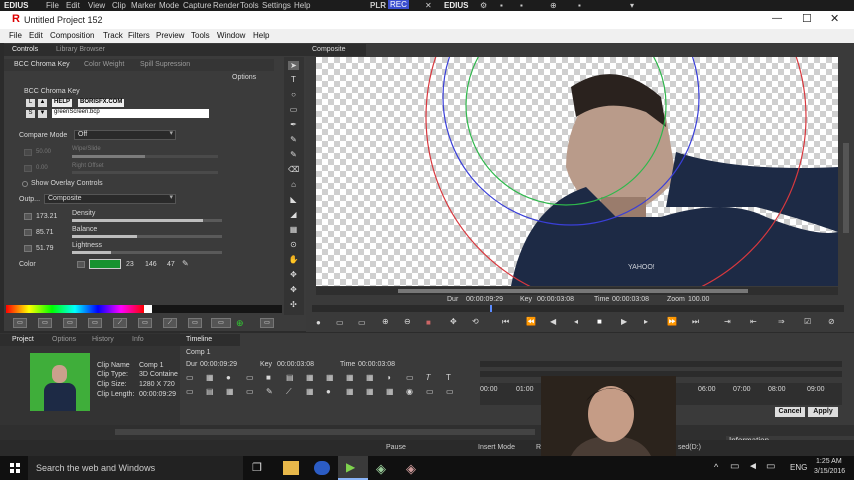 The image size is (854, 480). Describe the element at coordinates (453, 321) in the screenshot. I see `crosshair-icon: ✥` at that location.